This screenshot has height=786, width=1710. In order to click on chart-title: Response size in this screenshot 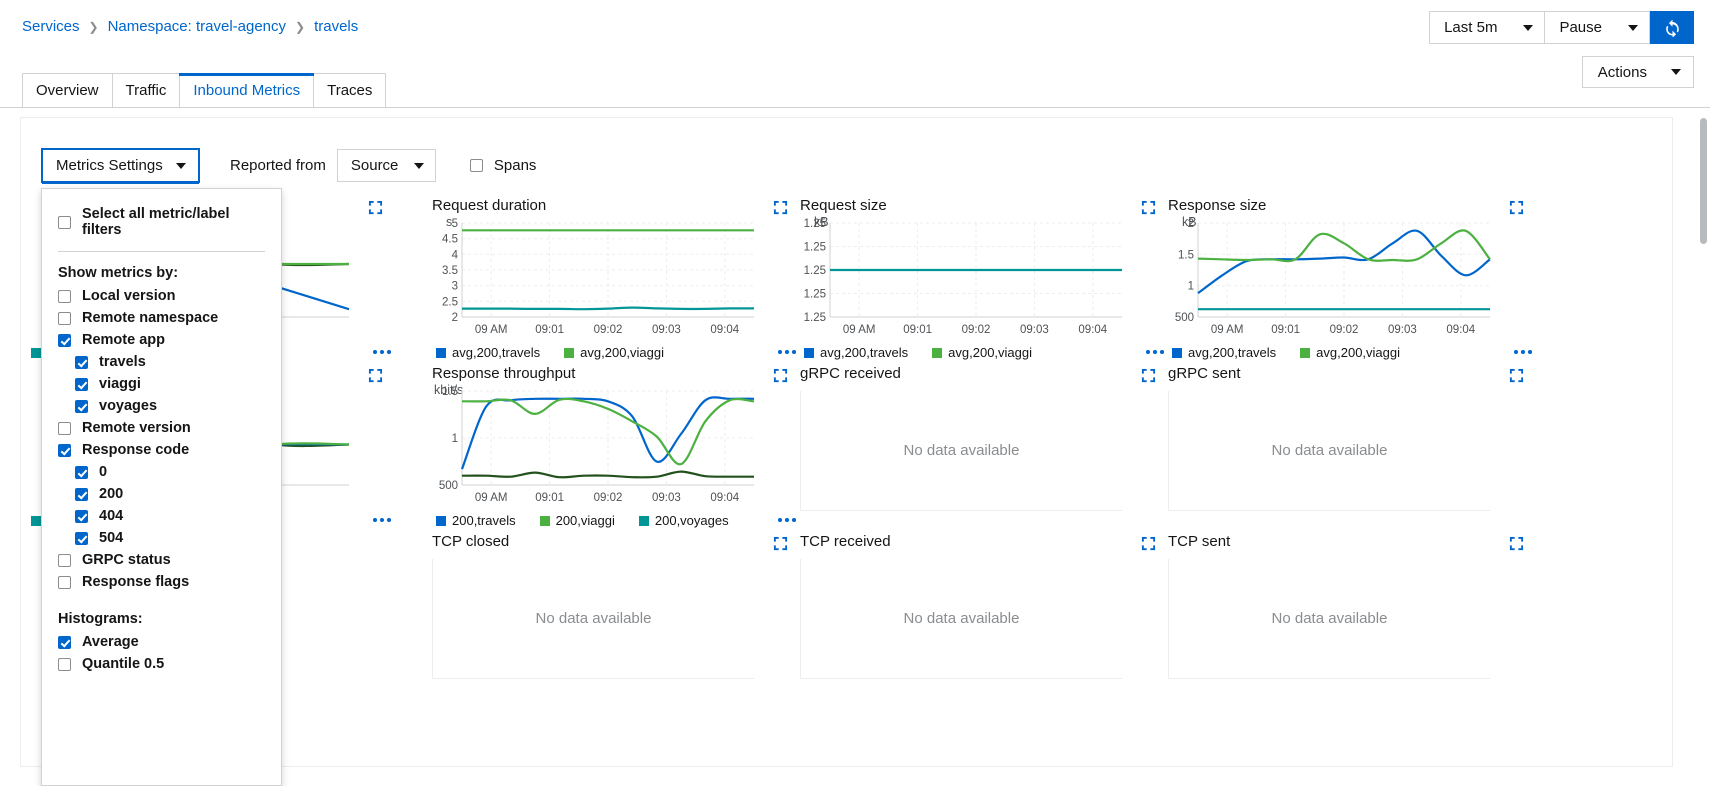, I will do `click(1217, 205)`.